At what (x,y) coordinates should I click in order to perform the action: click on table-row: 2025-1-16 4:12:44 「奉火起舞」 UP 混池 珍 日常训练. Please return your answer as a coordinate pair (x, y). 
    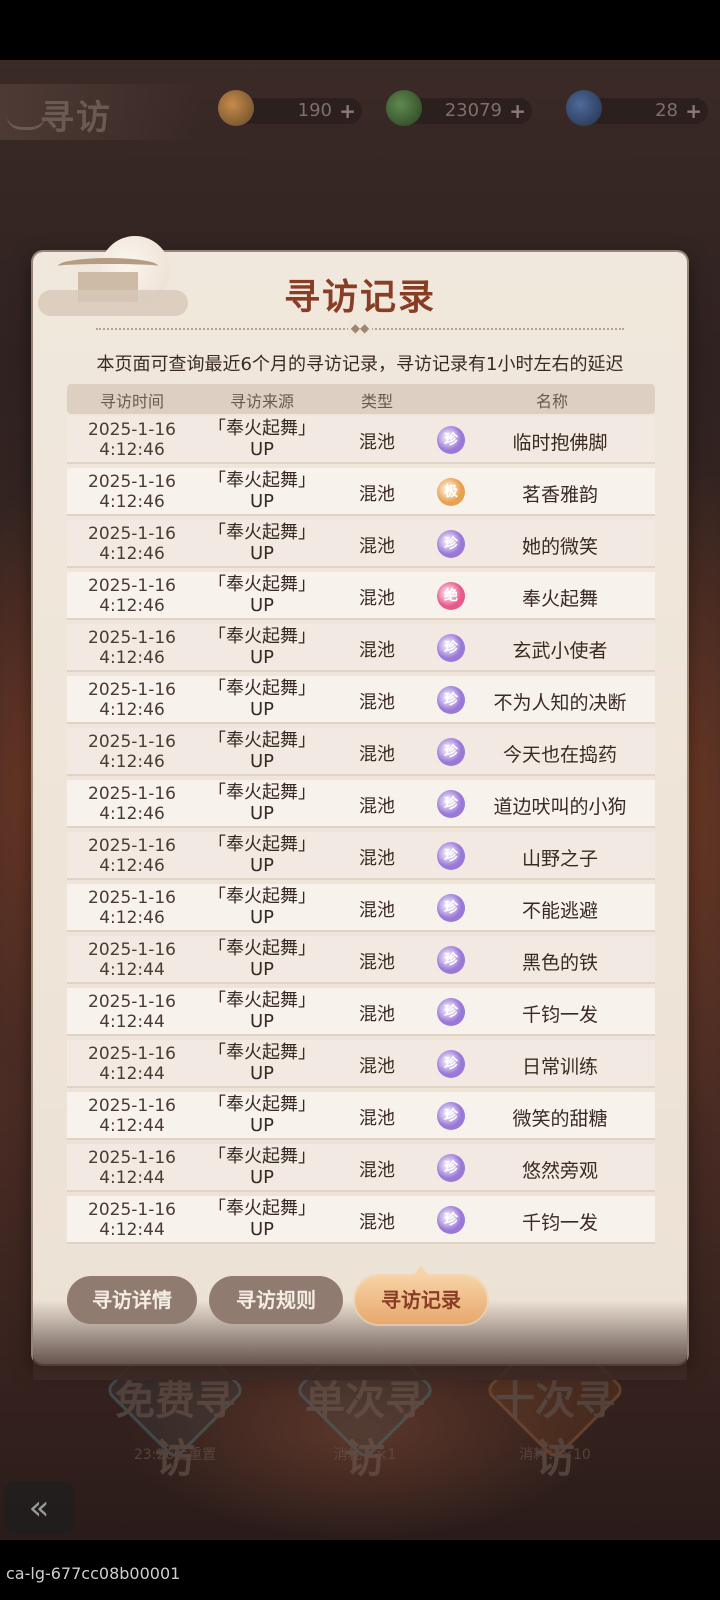
    Looking at the image, I should click on (361, 1064).